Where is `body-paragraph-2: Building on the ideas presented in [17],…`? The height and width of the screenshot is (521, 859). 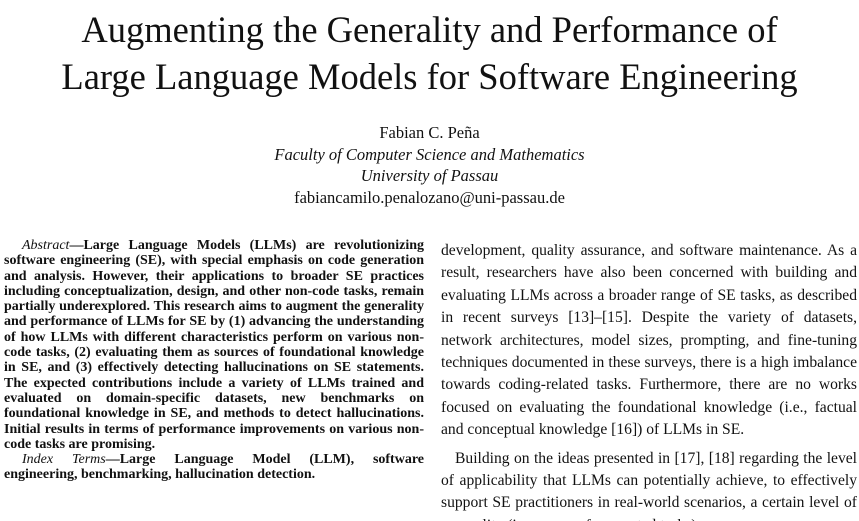
body-paragraph-2: Building on the ideas presented in [17],… is located at coordinates (649, 485).